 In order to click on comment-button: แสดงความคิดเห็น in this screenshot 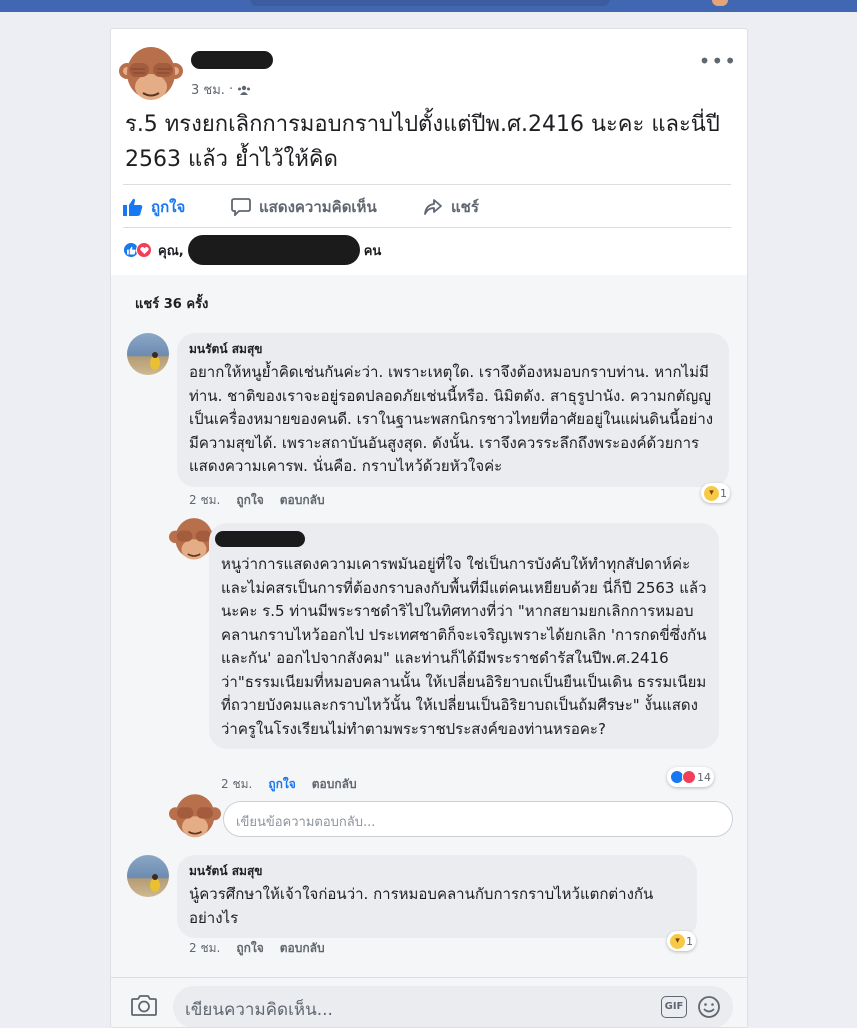, I will do `click(304, 207)`.